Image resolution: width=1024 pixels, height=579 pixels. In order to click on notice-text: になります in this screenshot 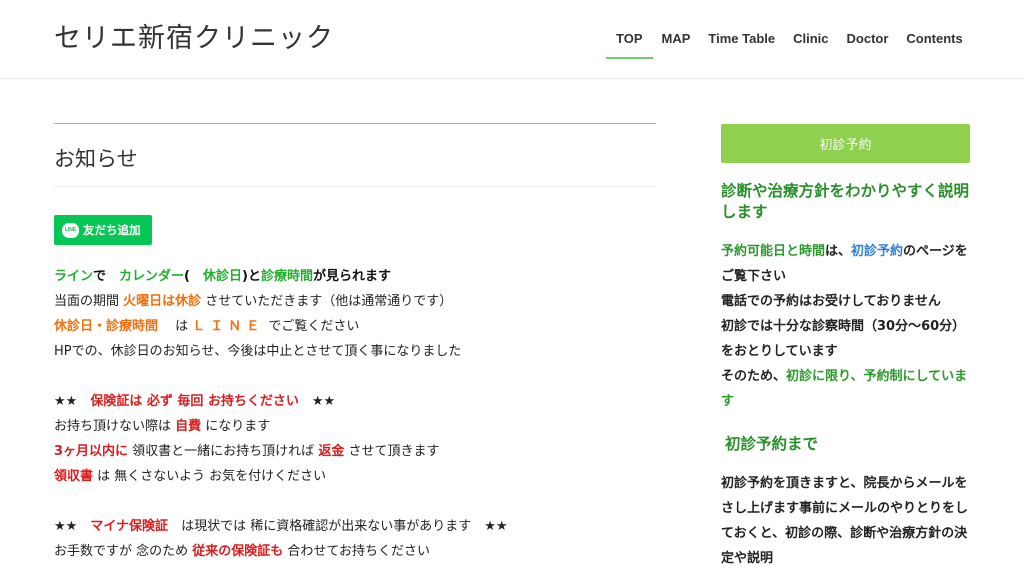, I will do `click(236, 426)`.